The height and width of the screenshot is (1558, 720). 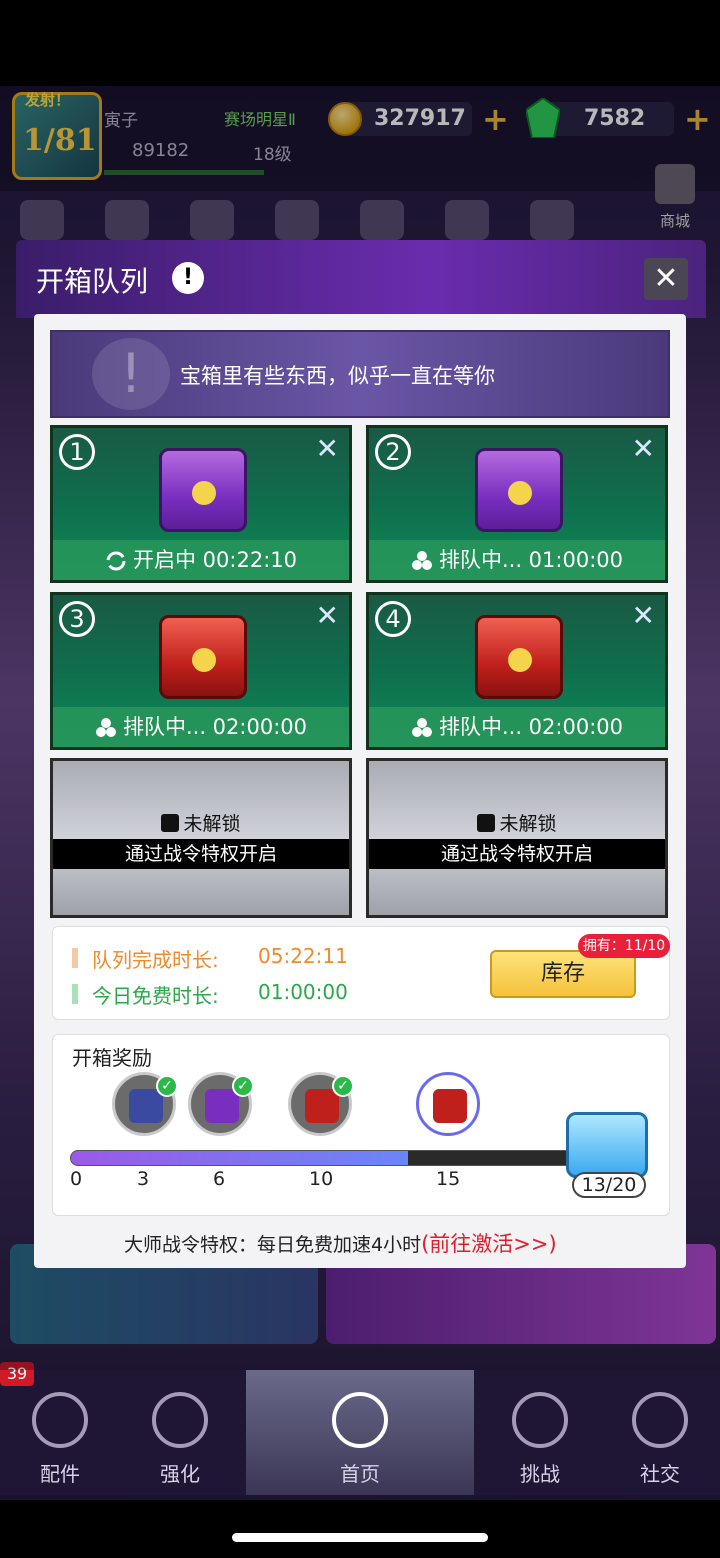 What do you see at coordinates (131, 374) in the screenshot?
I see `exclamation-icon: !` at bounding box center [131, 374].